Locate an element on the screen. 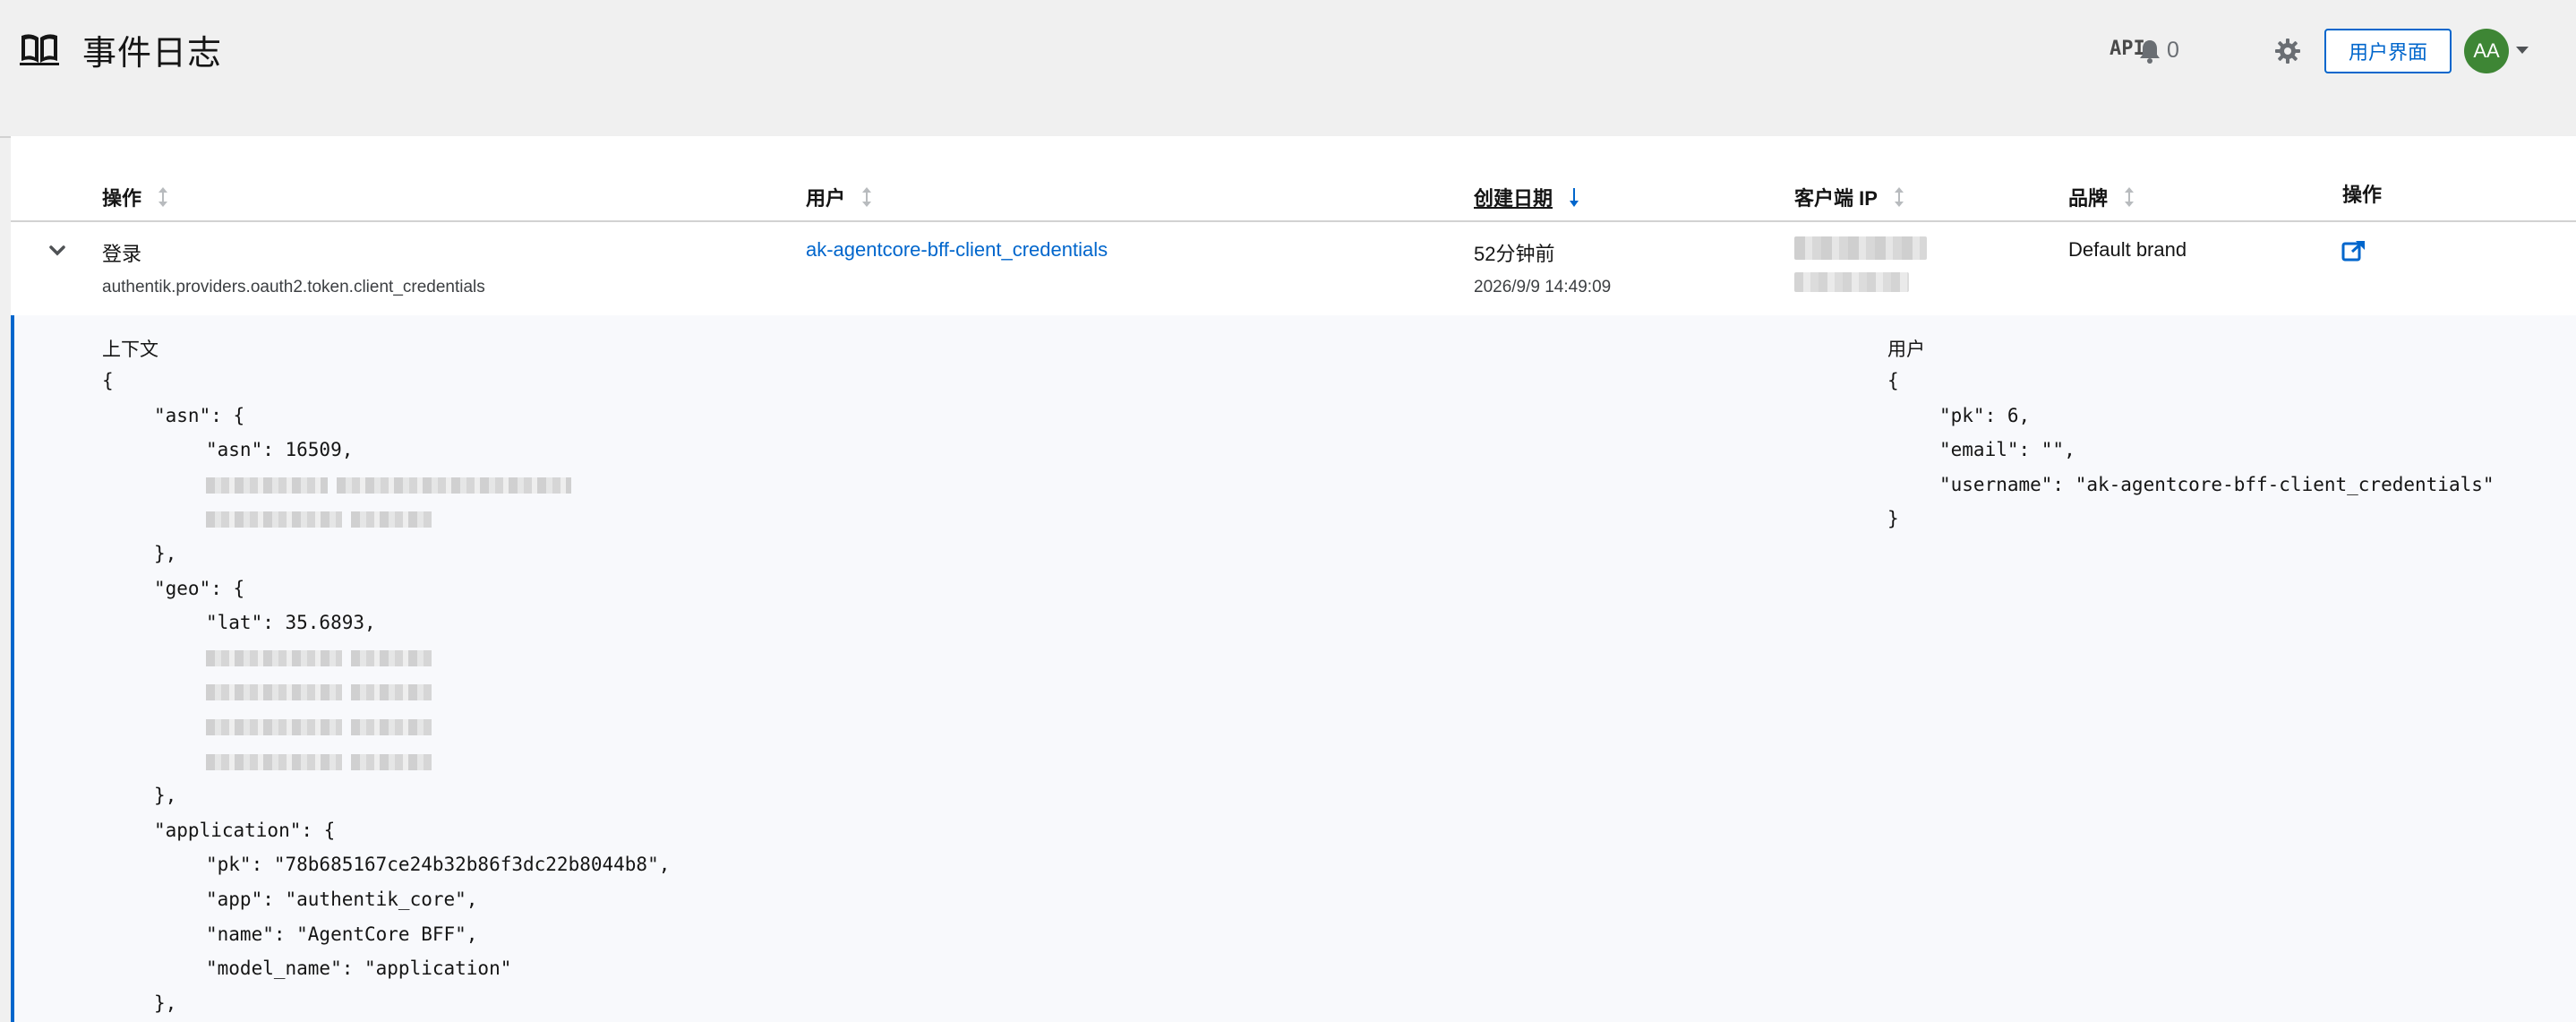 This screenshot has width=2576, height=1022. json-line: } is located at coordinates (1893, 519).